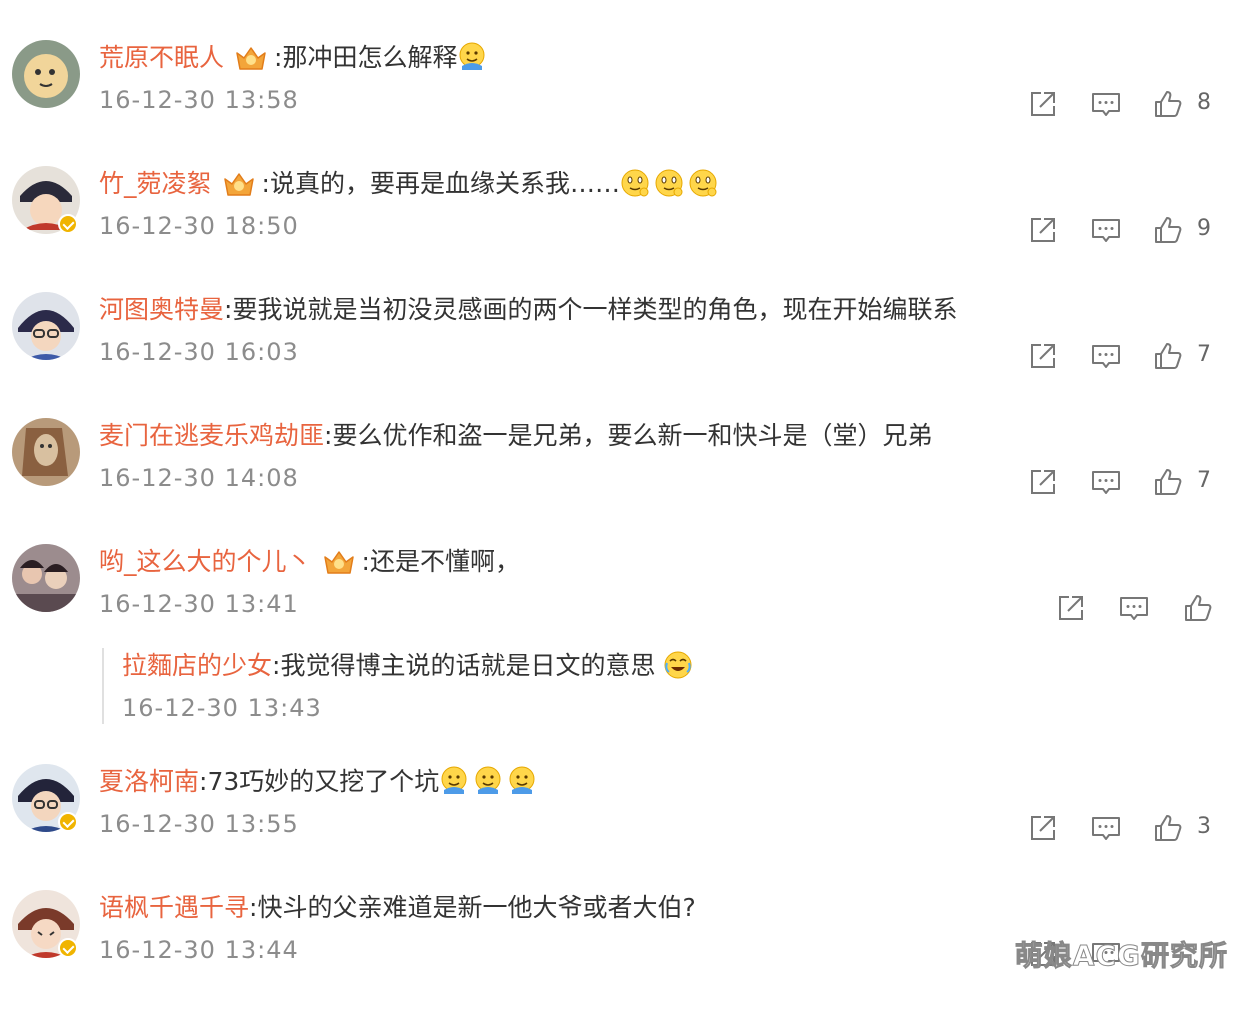 This screenshot has height=1016, width=1242. Describe the element at coordinates (1204, 826) in the screenshot. I see `like-count: 3` at that location.